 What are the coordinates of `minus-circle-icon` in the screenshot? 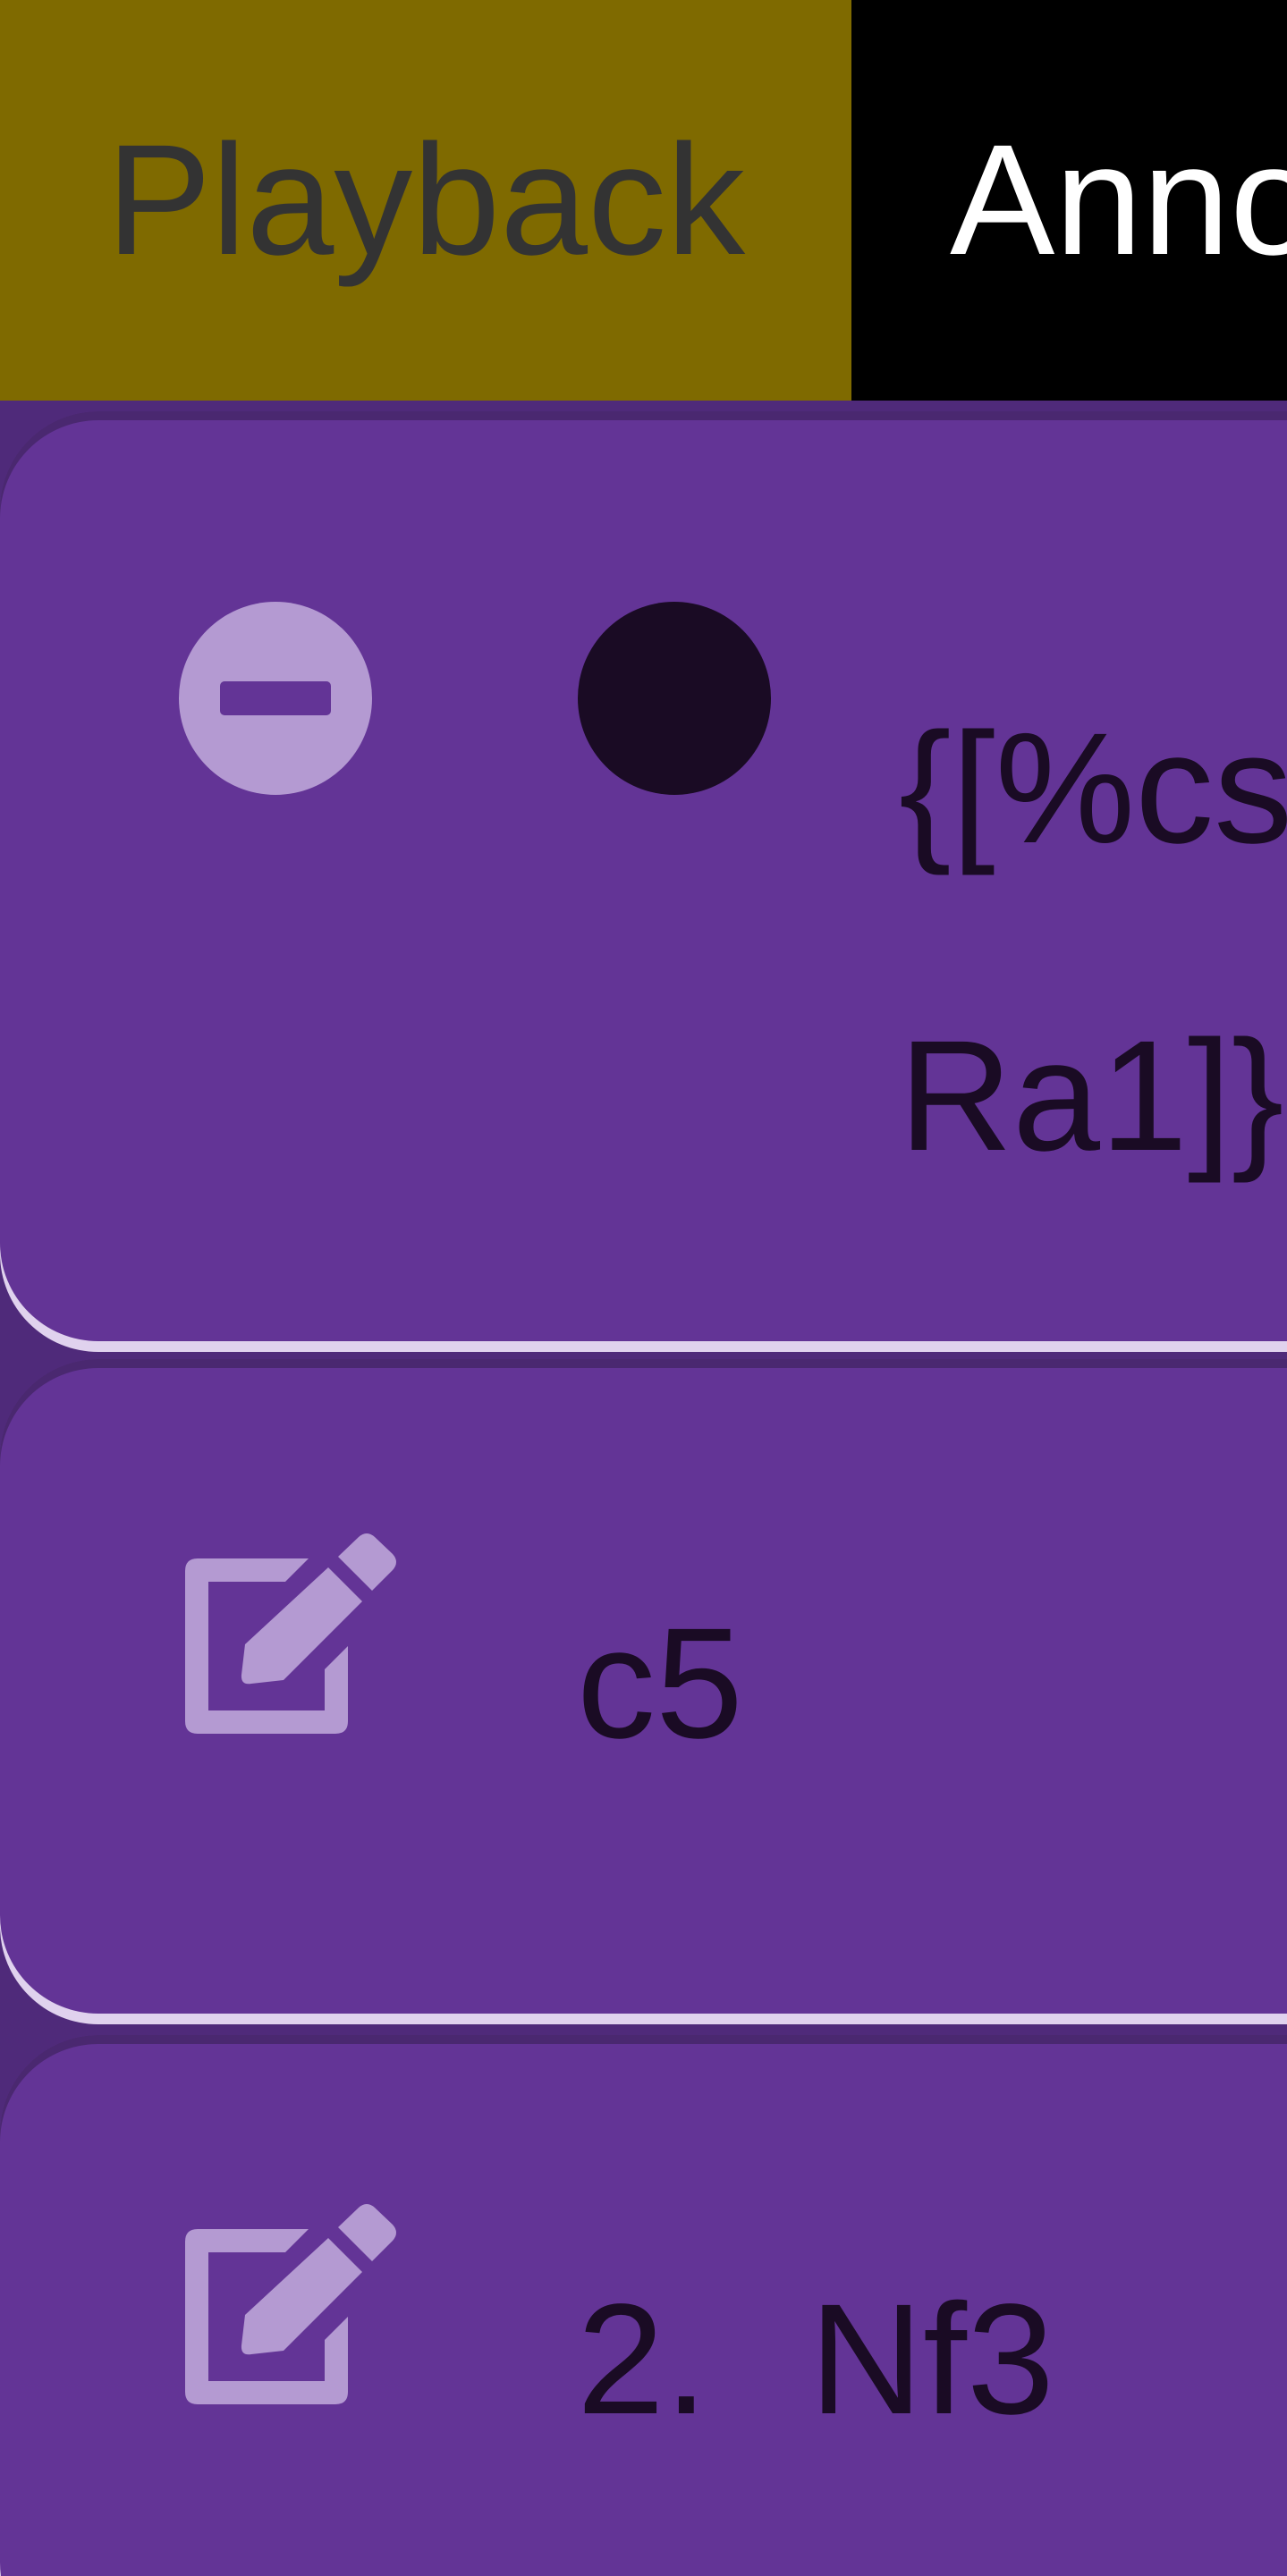 It's located at (275, 698).